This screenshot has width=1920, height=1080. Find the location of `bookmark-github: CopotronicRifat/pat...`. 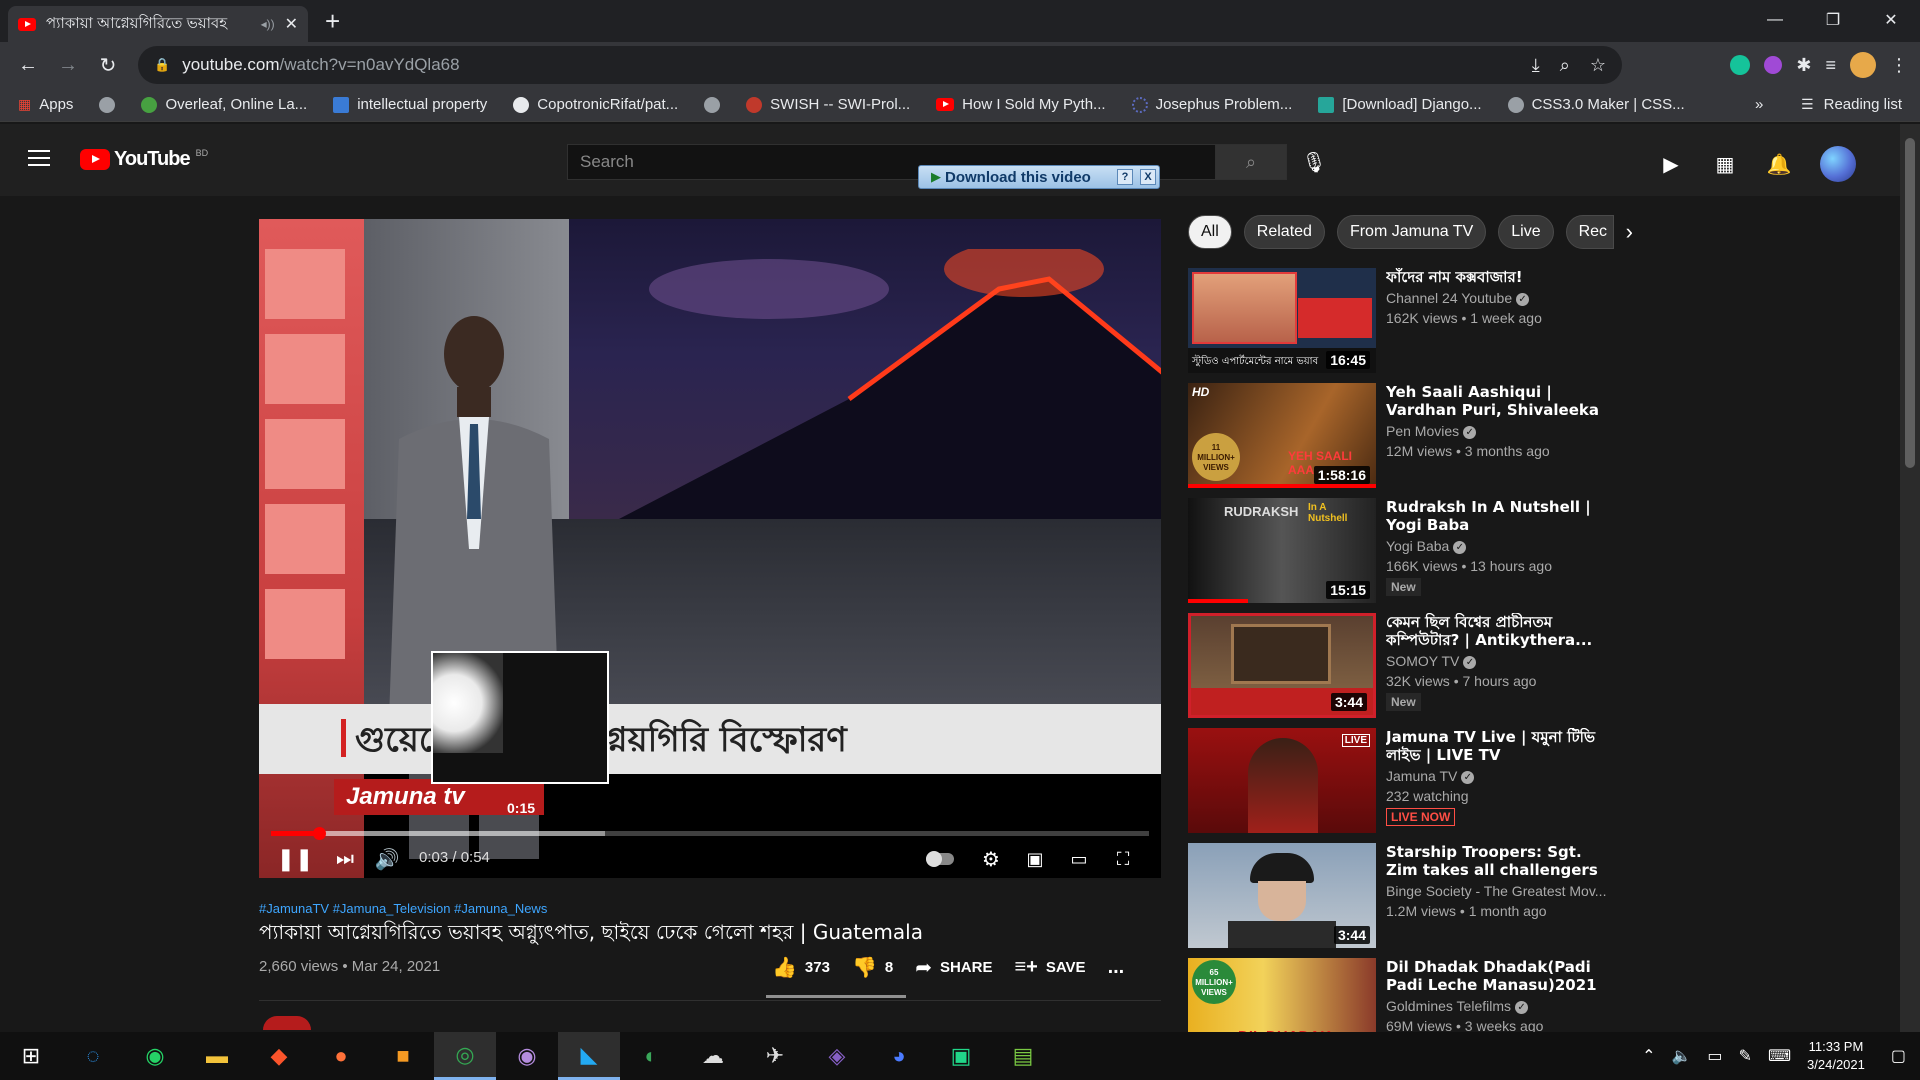

bookmark-github: CopotronicRifat/pat... is located at coordinates (595, 104).